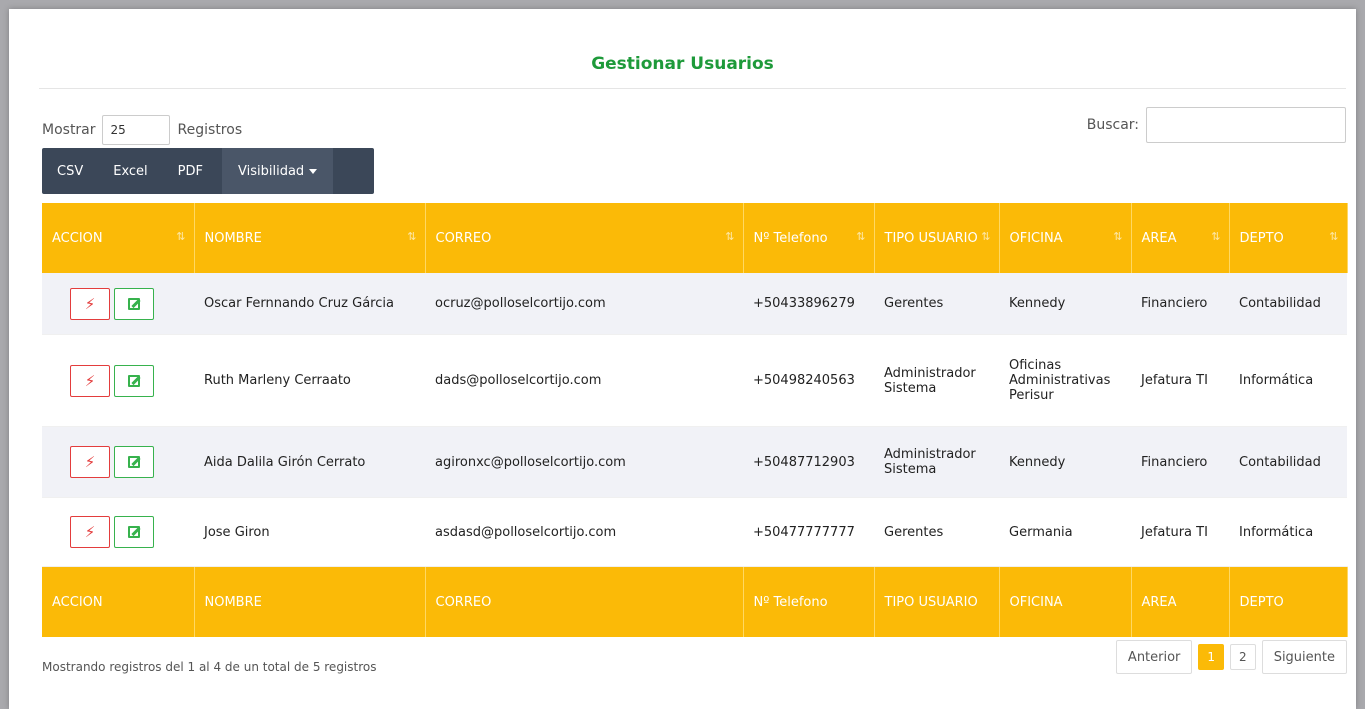 The height and width of the screenshot is (709, 1365). Describe the element at coordinates (135, 130) in the screenshot. I see `records-per-page-select: 25` at that location.